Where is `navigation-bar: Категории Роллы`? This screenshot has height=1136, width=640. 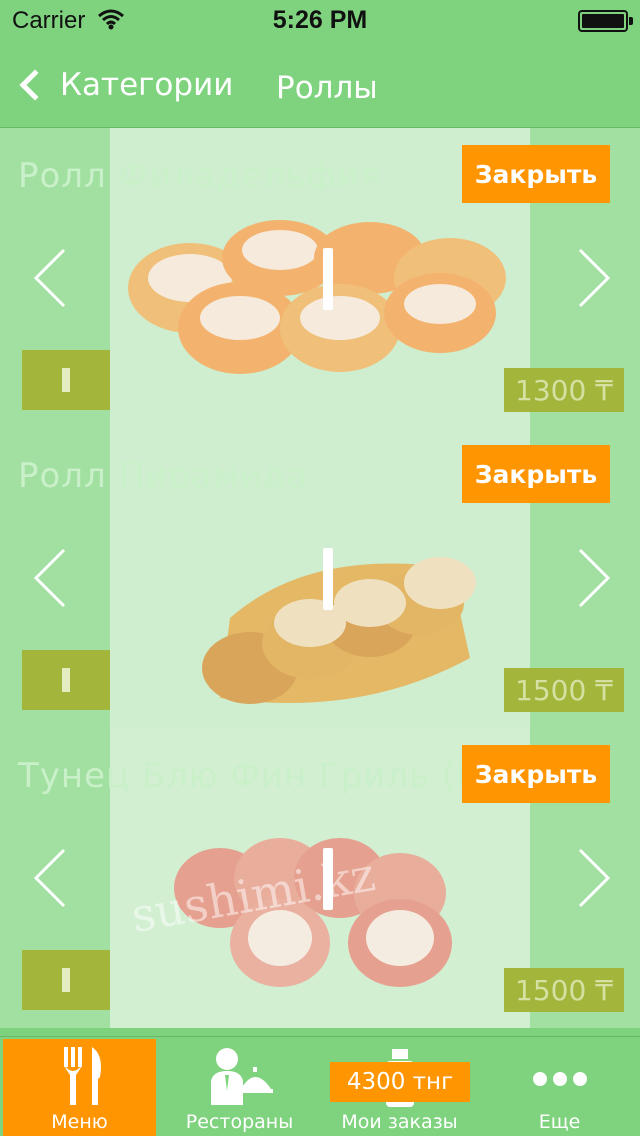 navigation-bar: Категории Роллы is located at coordinates (320, 84).